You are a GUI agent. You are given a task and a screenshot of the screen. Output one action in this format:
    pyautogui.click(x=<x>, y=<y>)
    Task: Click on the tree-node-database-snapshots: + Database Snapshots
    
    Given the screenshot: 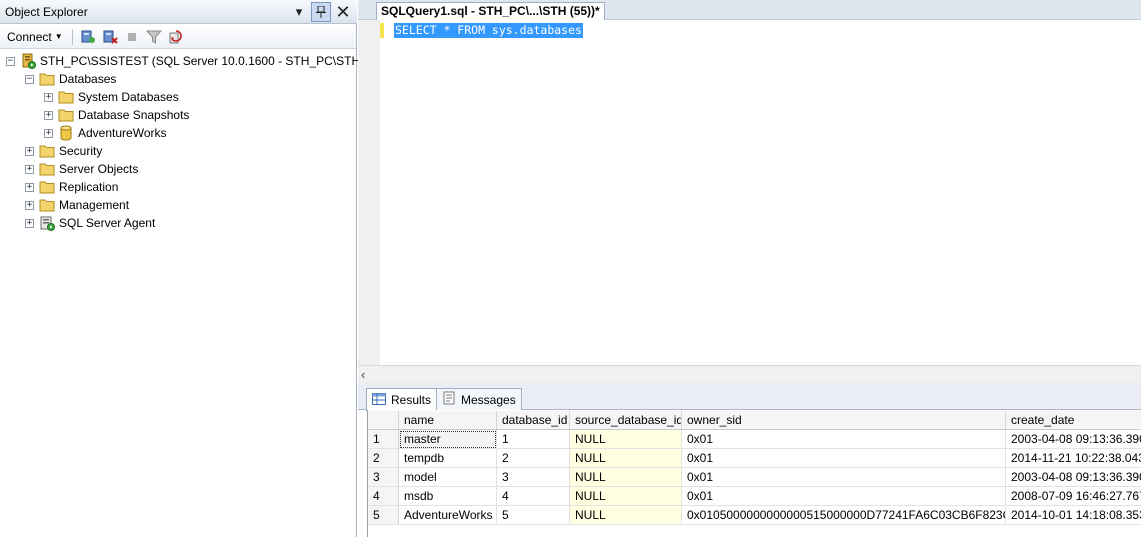 What is the action you would take?
    pyautogui.click(x=116, y=115)
    